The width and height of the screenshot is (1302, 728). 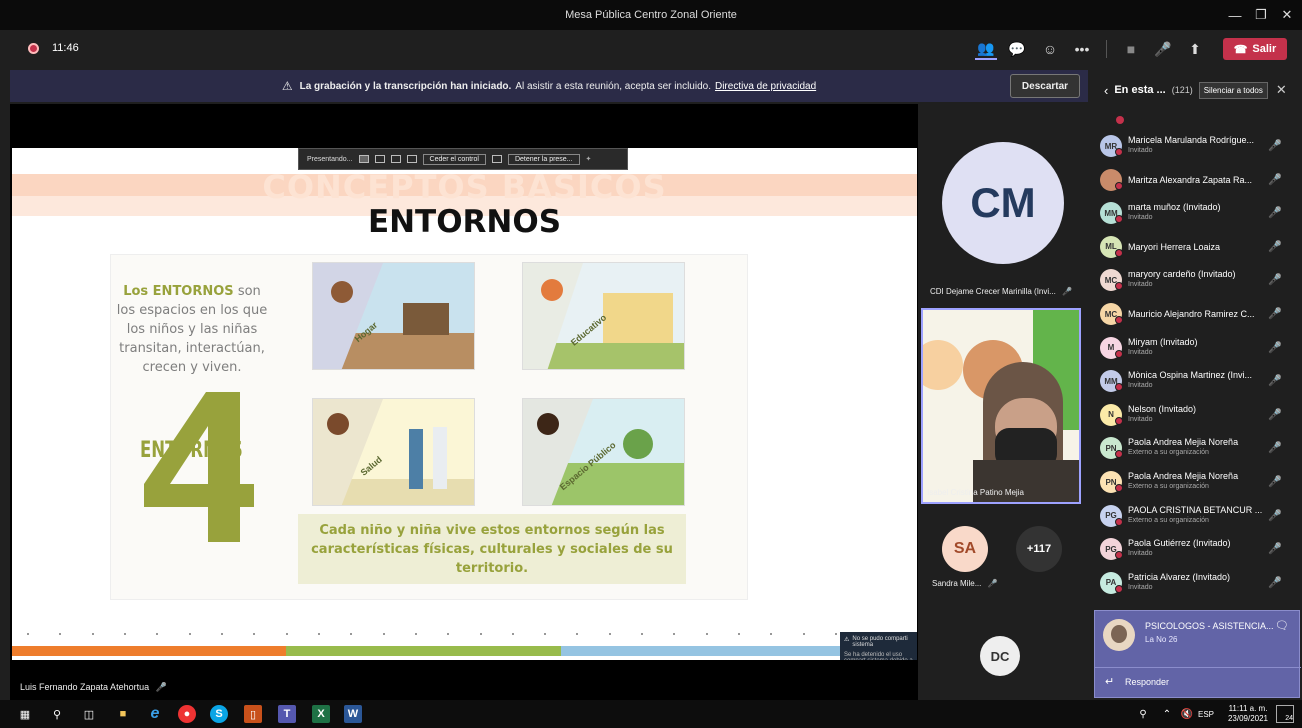 What do you see at coordinates (1106, 90) in the screenshot?
I see `back-chevron-icon: ‹` at bounding box center [1106, 90].